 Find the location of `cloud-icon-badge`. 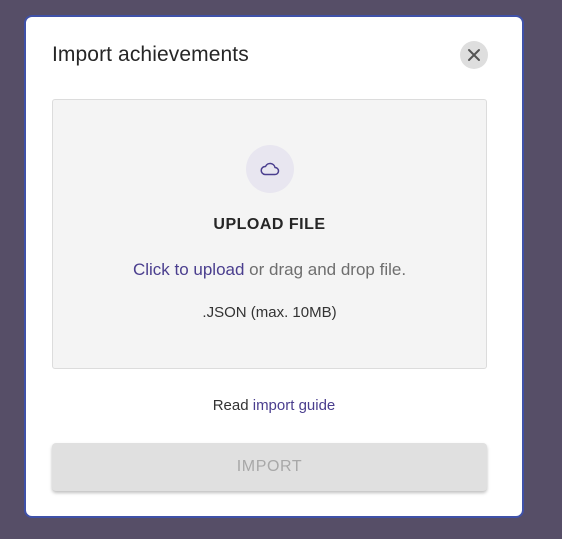

cloud-icon-badge is located at coordinates (270, 169).